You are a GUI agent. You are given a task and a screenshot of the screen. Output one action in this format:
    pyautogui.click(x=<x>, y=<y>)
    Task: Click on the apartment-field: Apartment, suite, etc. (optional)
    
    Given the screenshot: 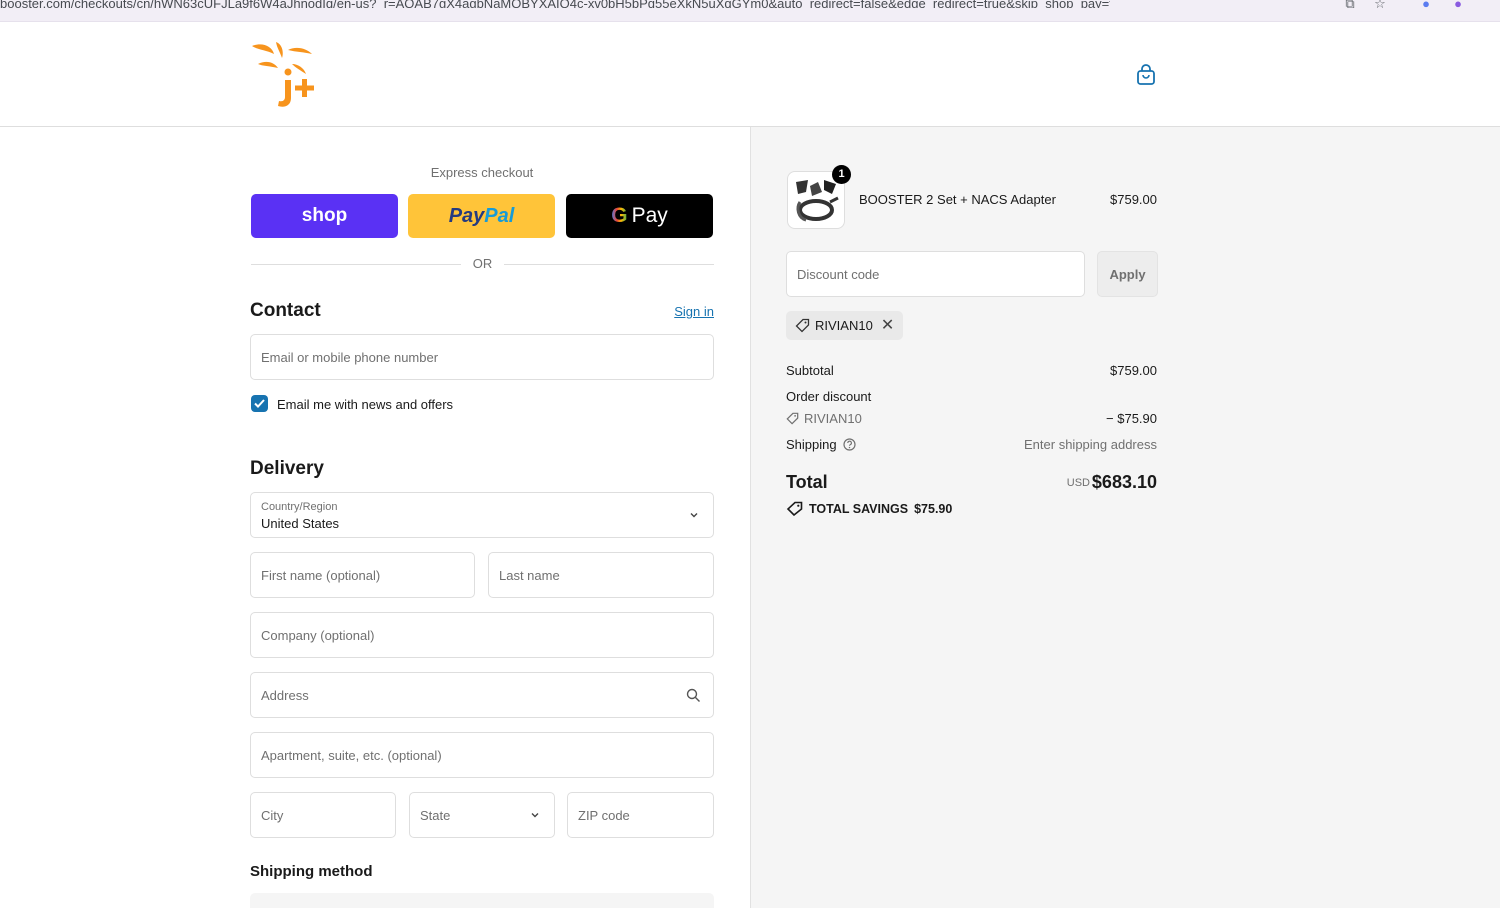 What is the action you would take?
    pyautogui.click(x=482, y=755)
    